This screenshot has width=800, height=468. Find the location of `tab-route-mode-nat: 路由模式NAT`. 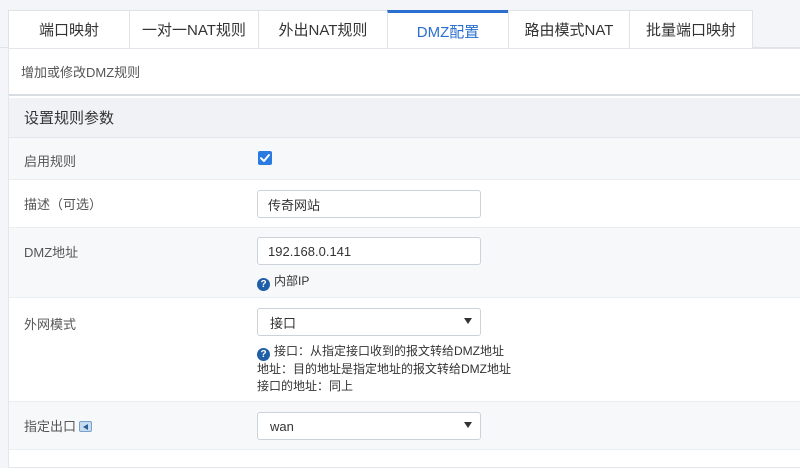

tab-route-mode-nat: 路由模式NAT is located at coordinates (569, 29).